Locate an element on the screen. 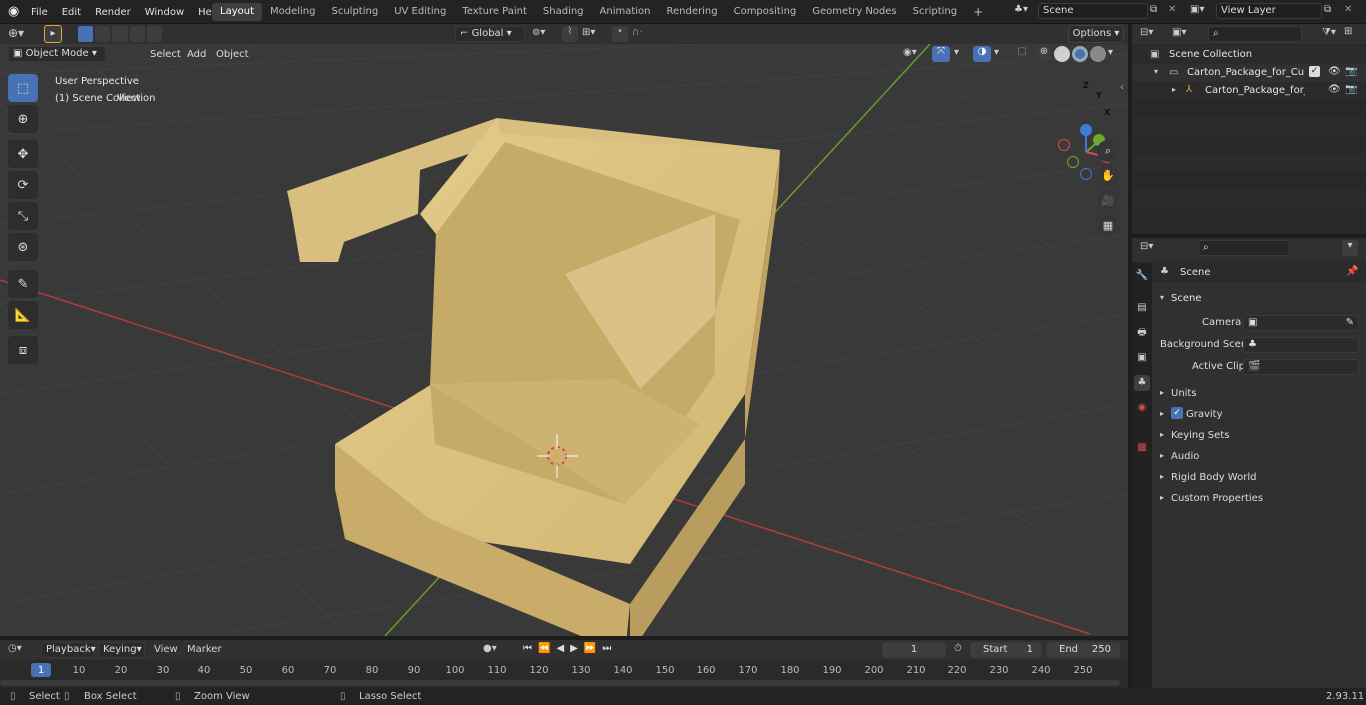 This screenshot has width=1366, height=705. select-menu: Select is located at coordinates (165, 54).